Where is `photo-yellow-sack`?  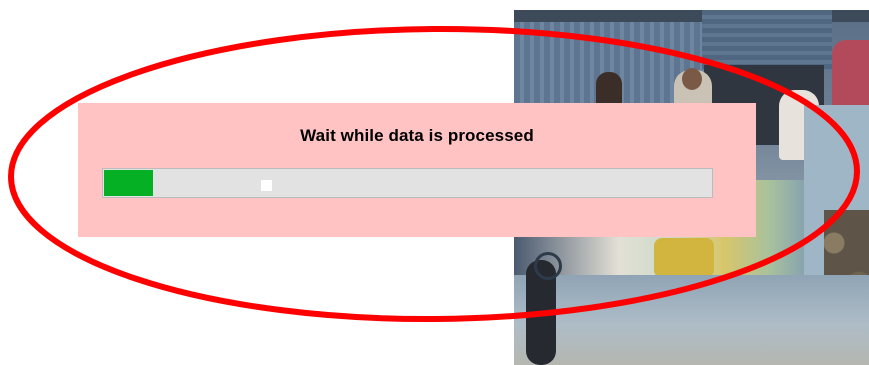
photo-yellow-sack is located at coordinates (684, 258).